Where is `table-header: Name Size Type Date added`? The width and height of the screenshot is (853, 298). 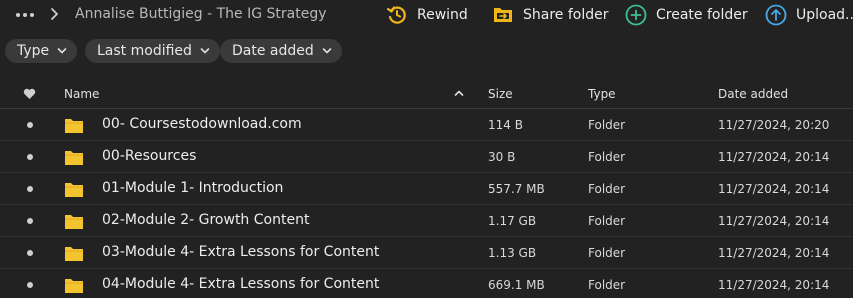
table-header: Name Size Type Date added is located at coordinates (426, 93).